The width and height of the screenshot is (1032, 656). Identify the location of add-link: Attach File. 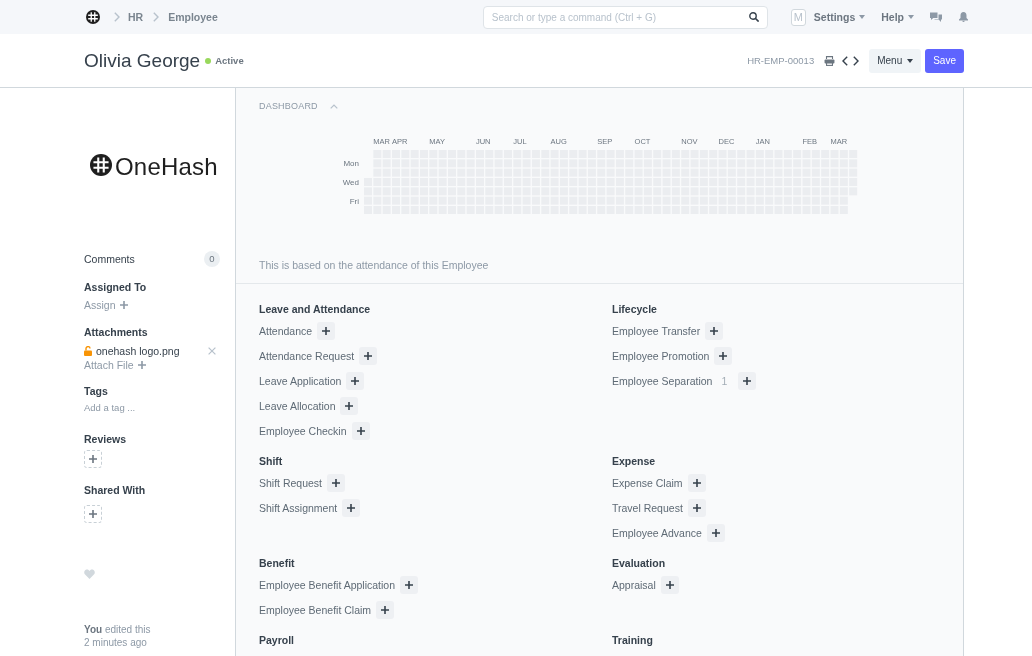
(115, 365).